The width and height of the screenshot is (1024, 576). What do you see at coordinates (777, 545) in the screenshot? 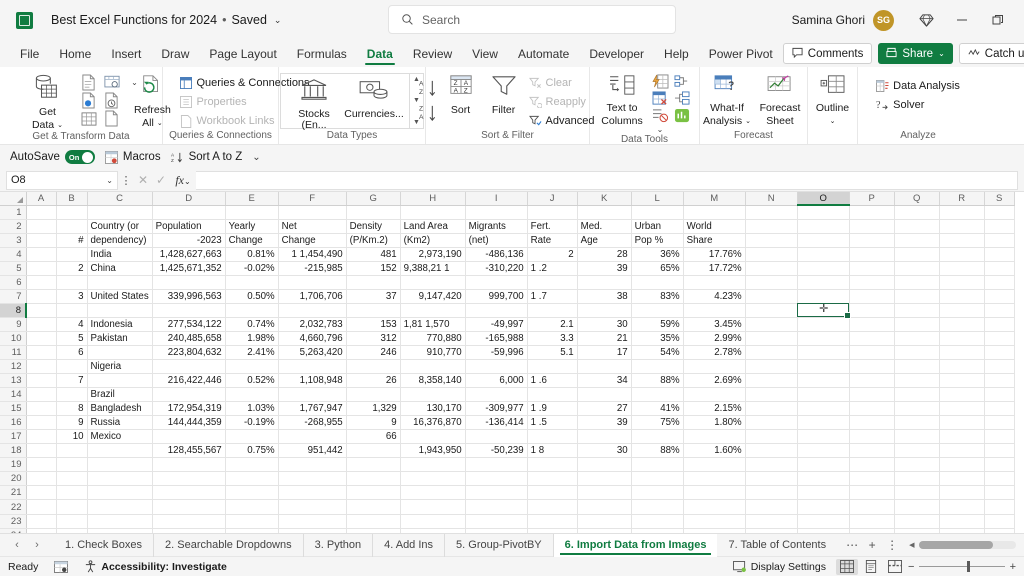
I see `sheet-tab-table-of-contents: 7. Table of Contents` at bounding box center [777, 545].